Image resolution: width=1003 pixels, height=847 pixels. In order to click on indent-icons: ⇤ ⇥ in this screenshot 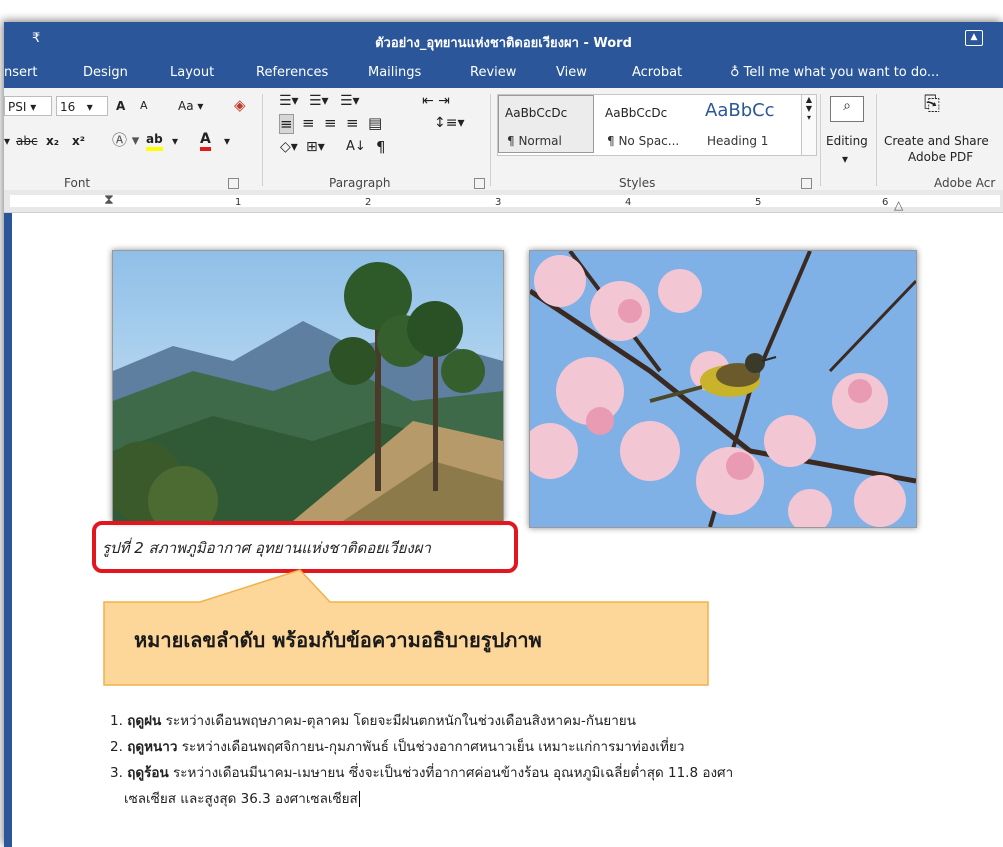, I will do `click(436, 101)`.